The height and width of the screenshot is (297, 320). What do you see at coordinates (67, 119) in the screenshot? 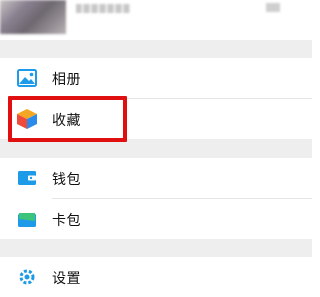
I see `highlight-box` at bounding box center [67, 119].